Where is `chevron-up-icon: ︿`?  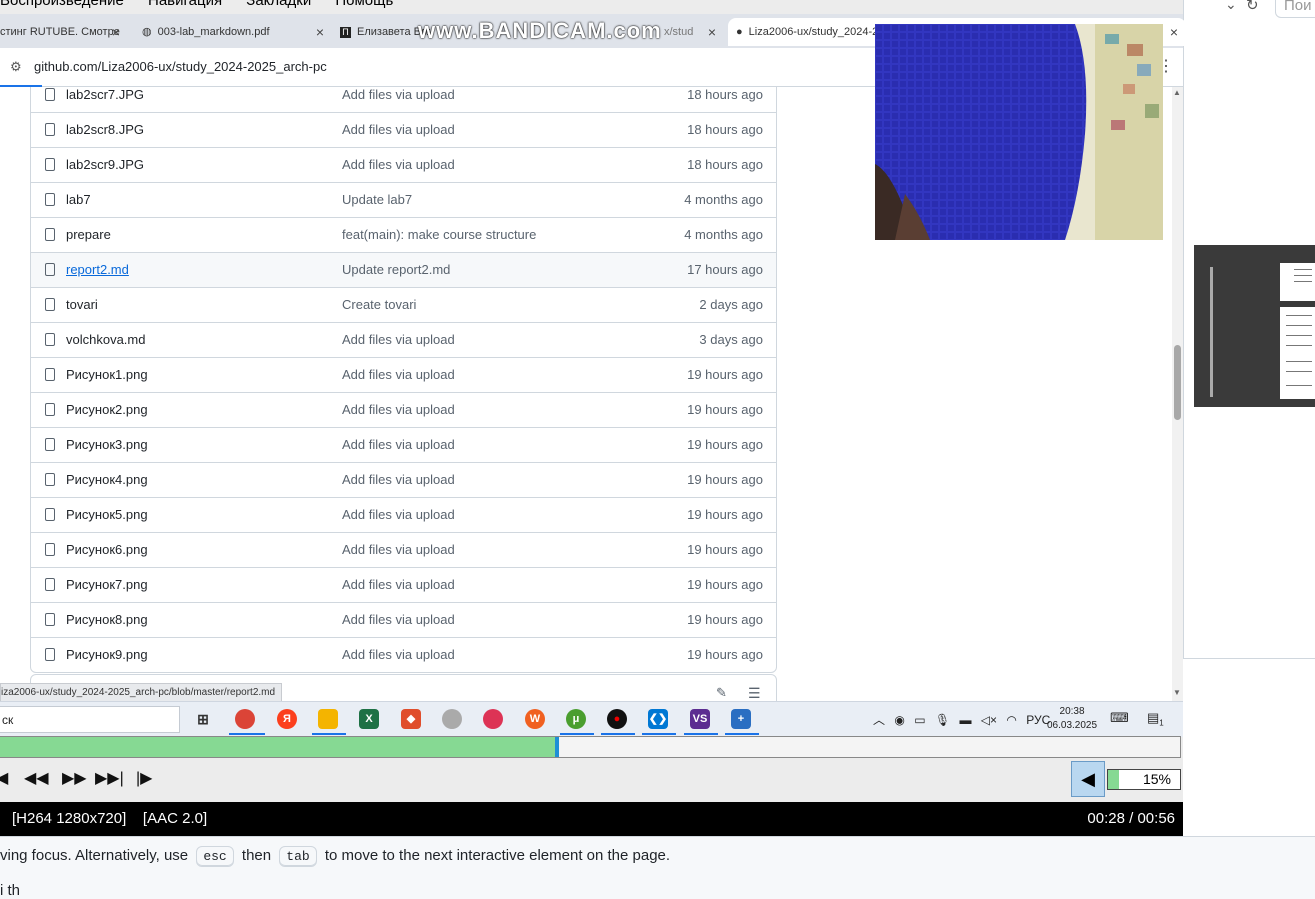 chevron-up-icon: ︿ is located at coordinates (879, 720).